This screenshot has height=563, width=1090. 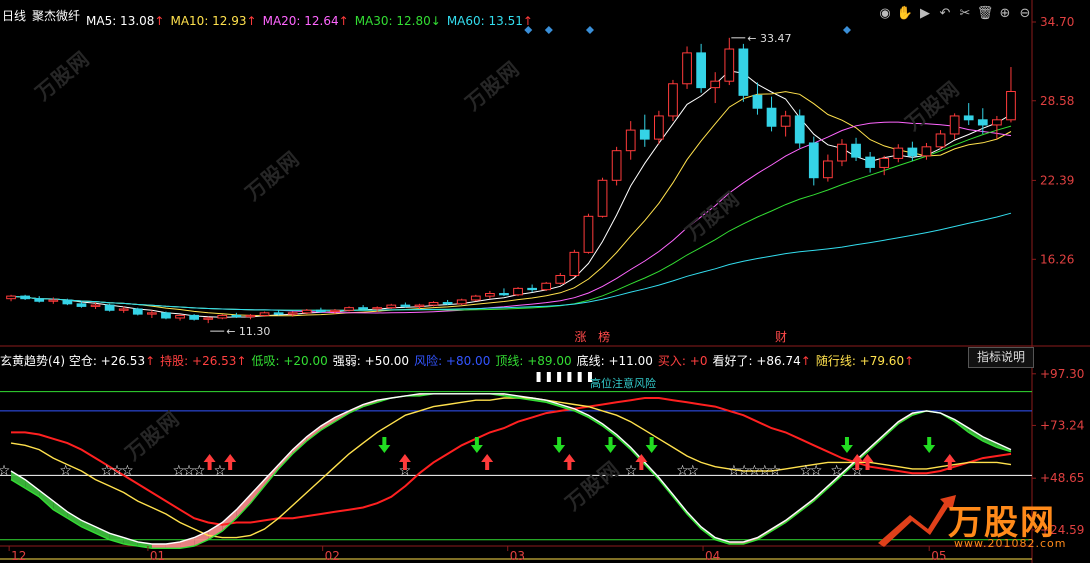 What do you see at coordinates (384, 445) in the screenshot?
I see `sell-arrow-icon` at bounding box center [384, 445].